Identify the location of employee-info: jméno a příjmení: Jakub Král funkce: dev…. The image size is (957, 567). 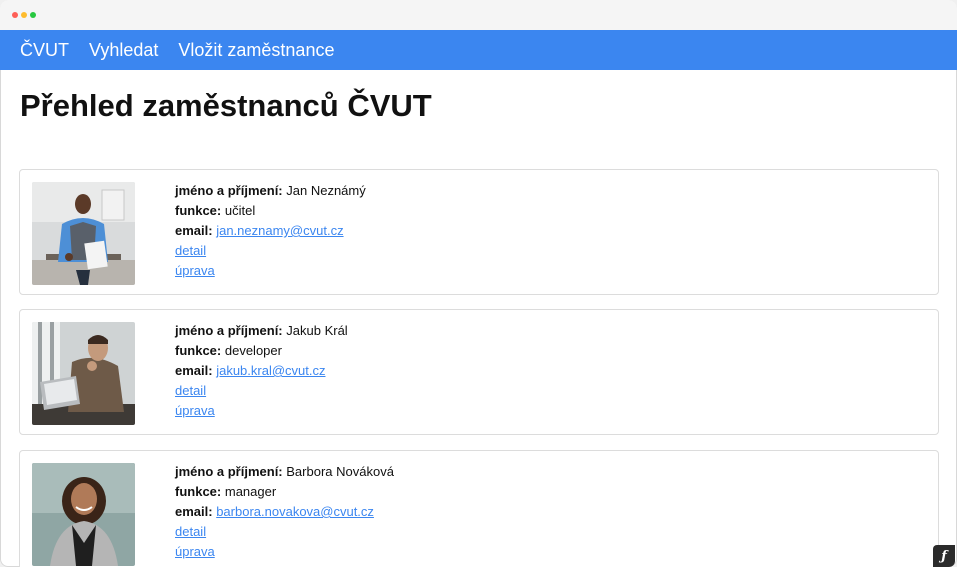
(261, 371).